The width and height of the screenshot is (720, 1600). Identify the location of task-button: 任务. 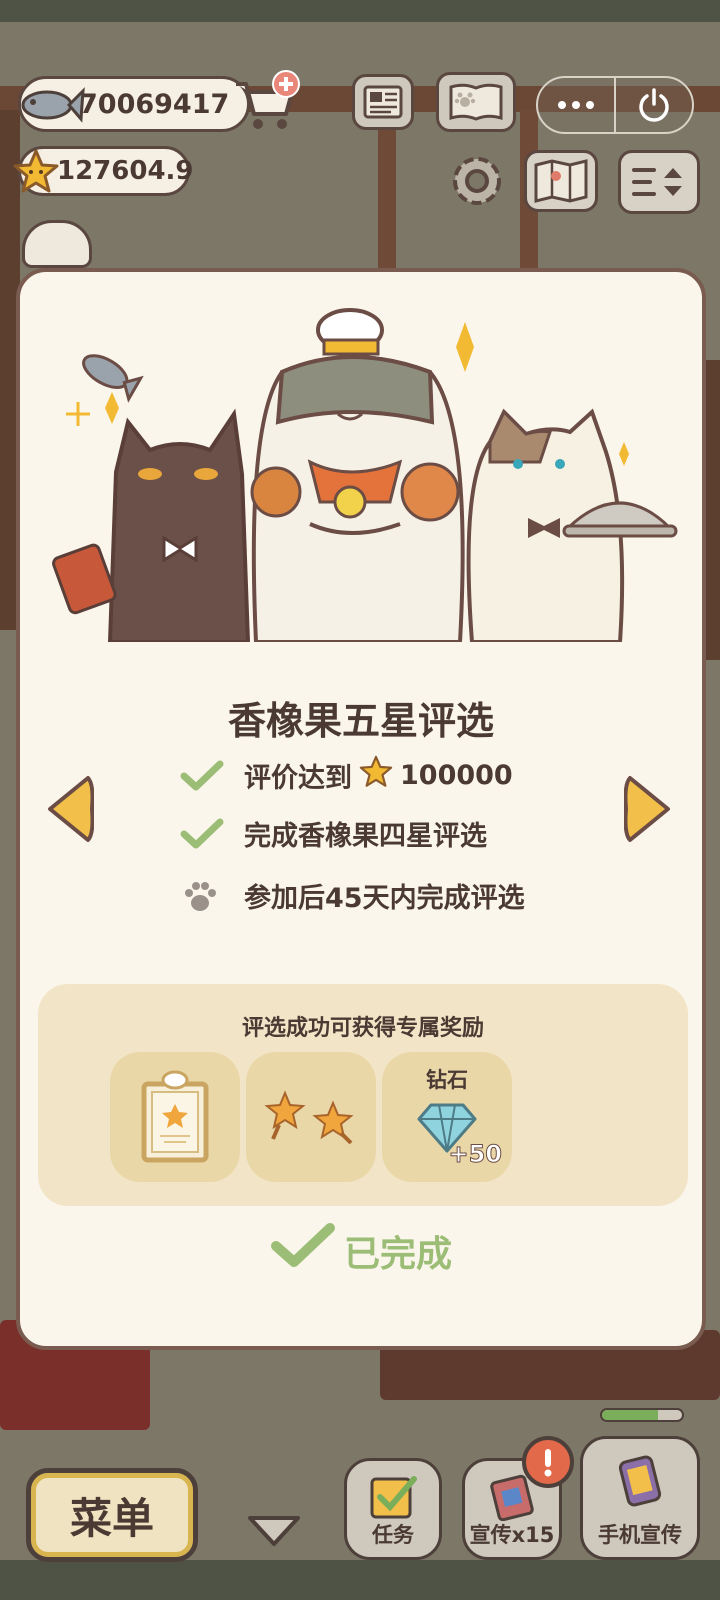
(393, 1509).